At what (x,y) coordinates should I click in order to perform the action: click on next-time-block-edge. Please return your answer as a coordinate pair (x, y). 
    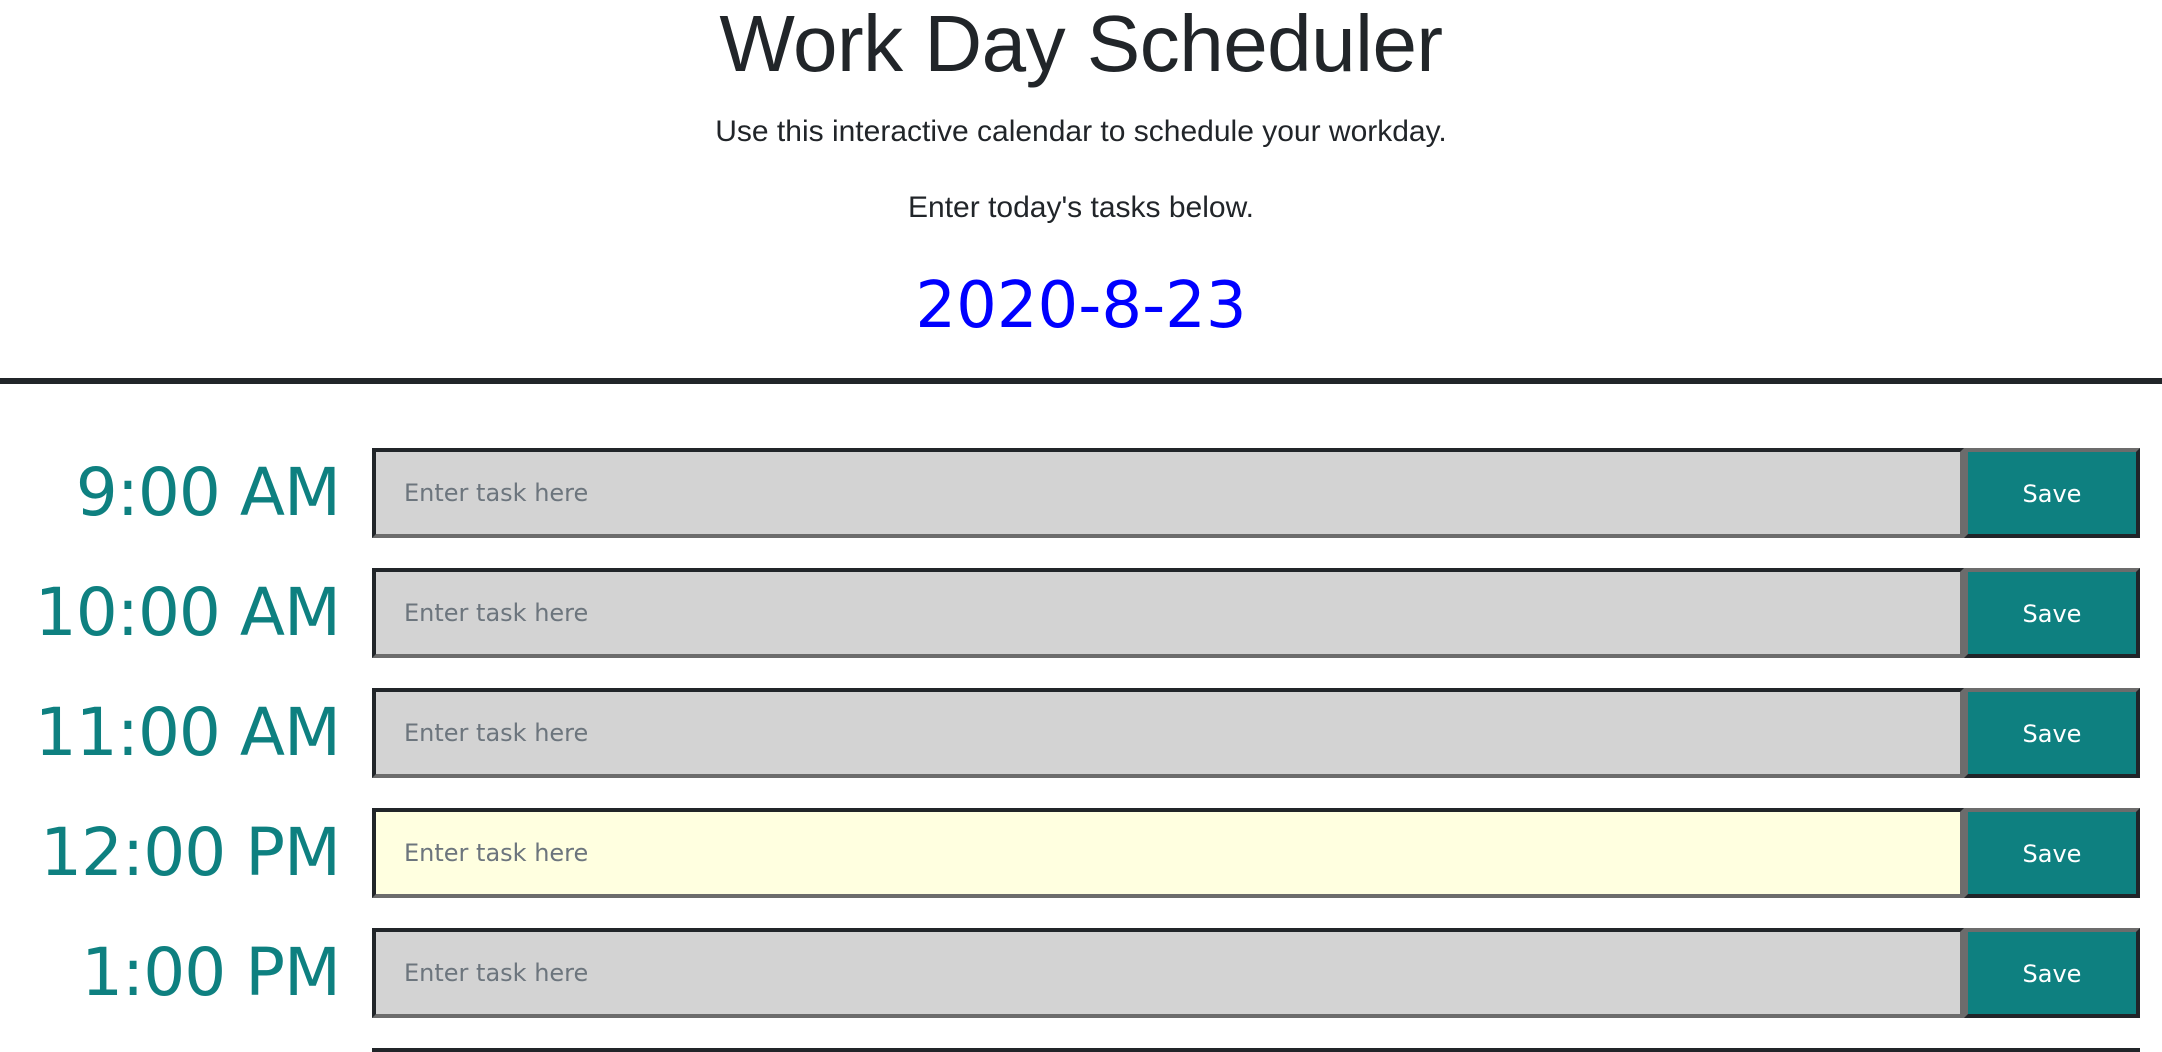
    Looking at the image, I should click on (1256, 1050).